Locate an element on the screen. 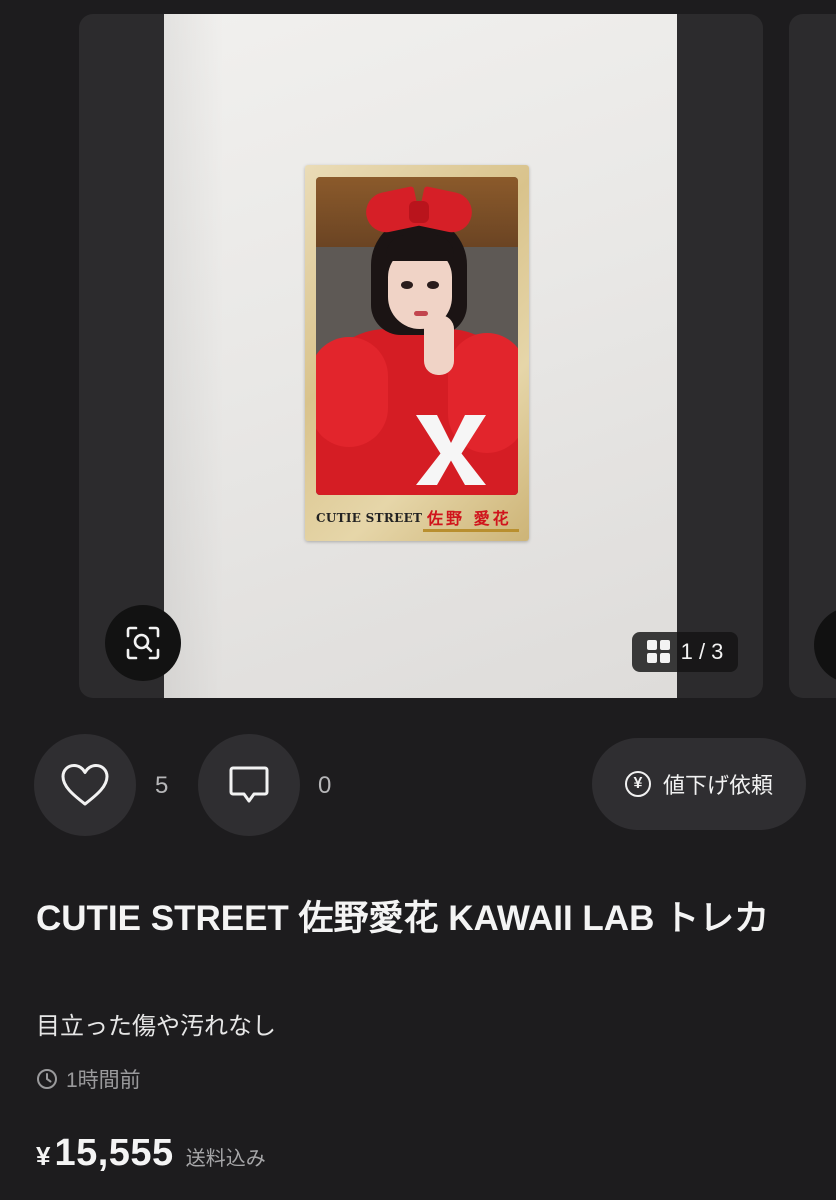 This screenshot has width=836, height=1200. like-count: 5 is located at coordinates (162, 785).